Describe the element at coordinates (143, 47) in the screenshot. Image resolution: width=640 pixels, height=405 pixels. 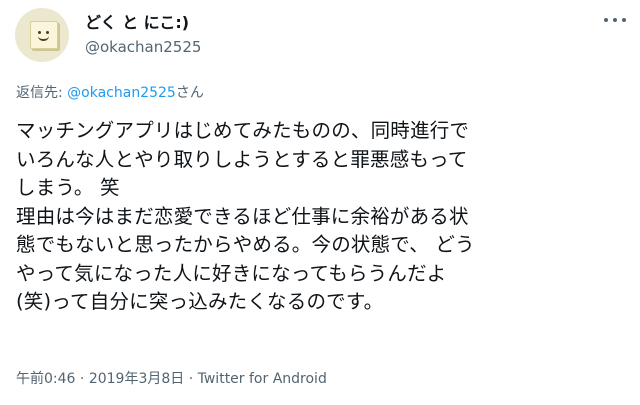
I see `user-handle: @okachan2525` at that location.